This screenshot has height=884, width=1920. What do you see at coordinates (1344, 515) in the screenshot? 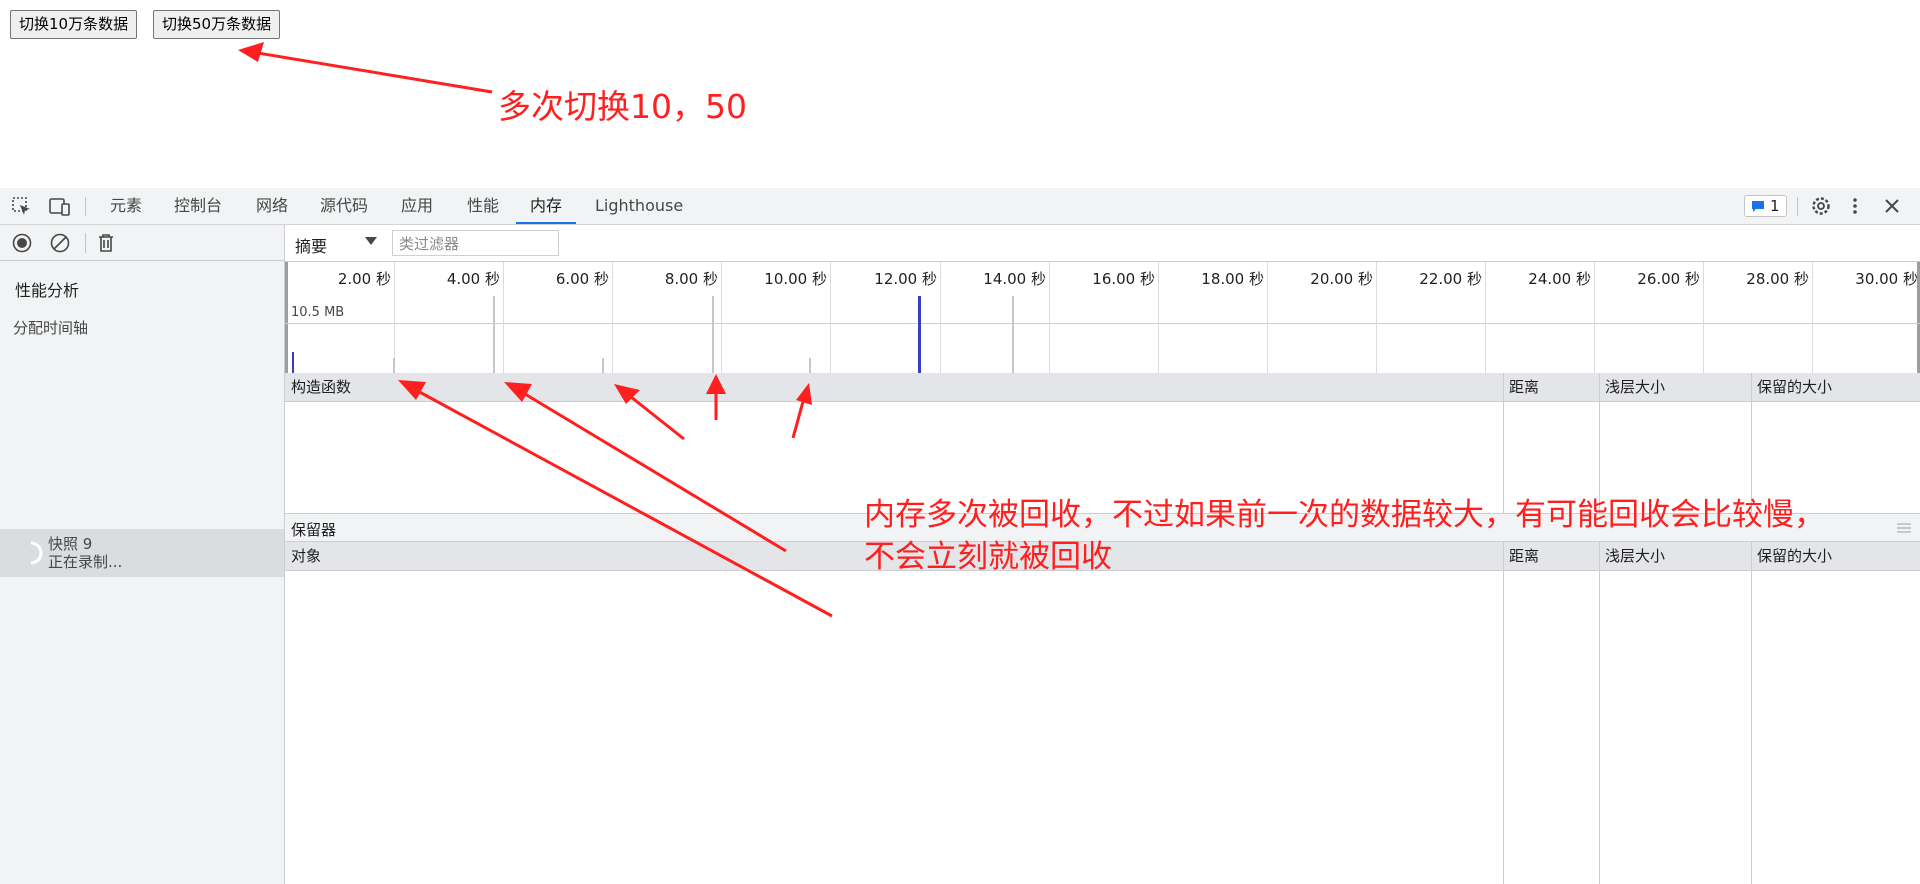
I see `annotation-note-line1: 内存多次被回收，不过如果前一次的数据较大，有可能回收会比较慢，` at bounding box center [1344, 515].